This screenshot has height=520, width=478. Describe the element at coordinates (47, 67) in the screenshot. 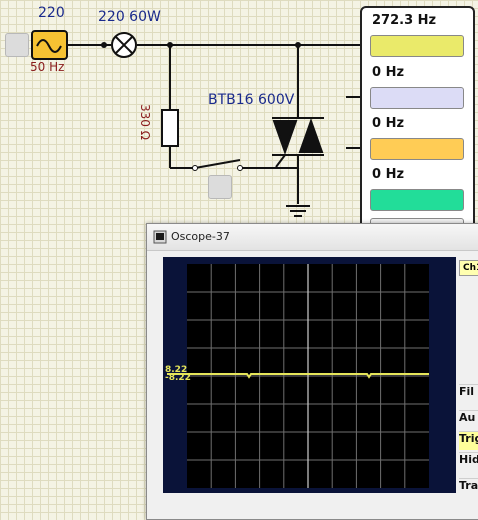

I see `source-frequency-label: 50 Hz` at that location.